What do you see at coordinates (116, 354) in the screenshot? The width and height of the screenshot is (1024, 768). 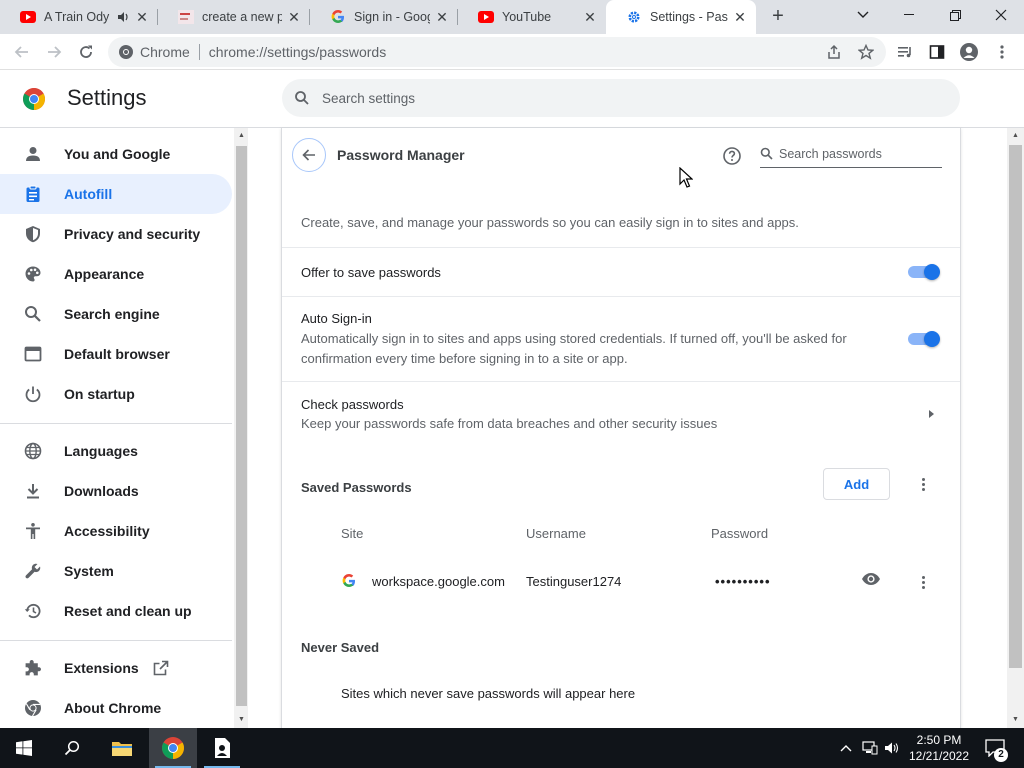 I see `sidebar-item-default-browser: Default browser` at bounding box center [116, 354].